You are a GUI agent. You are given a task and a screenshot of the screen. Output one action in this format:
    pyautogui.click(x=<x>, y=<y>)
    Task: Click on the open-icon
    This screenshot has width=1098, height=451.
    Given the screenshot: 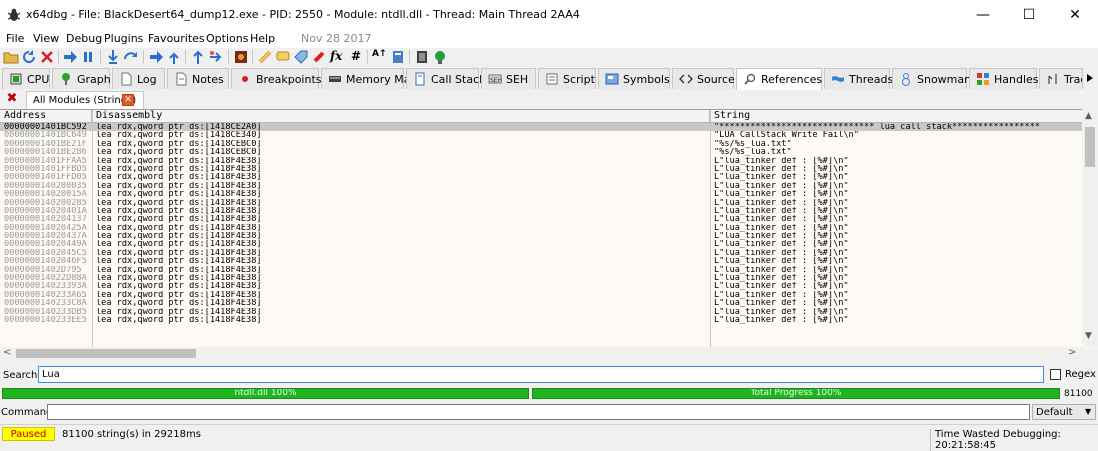 What is the action you would take?
    pyautogui.click(x=11, y=57)
    